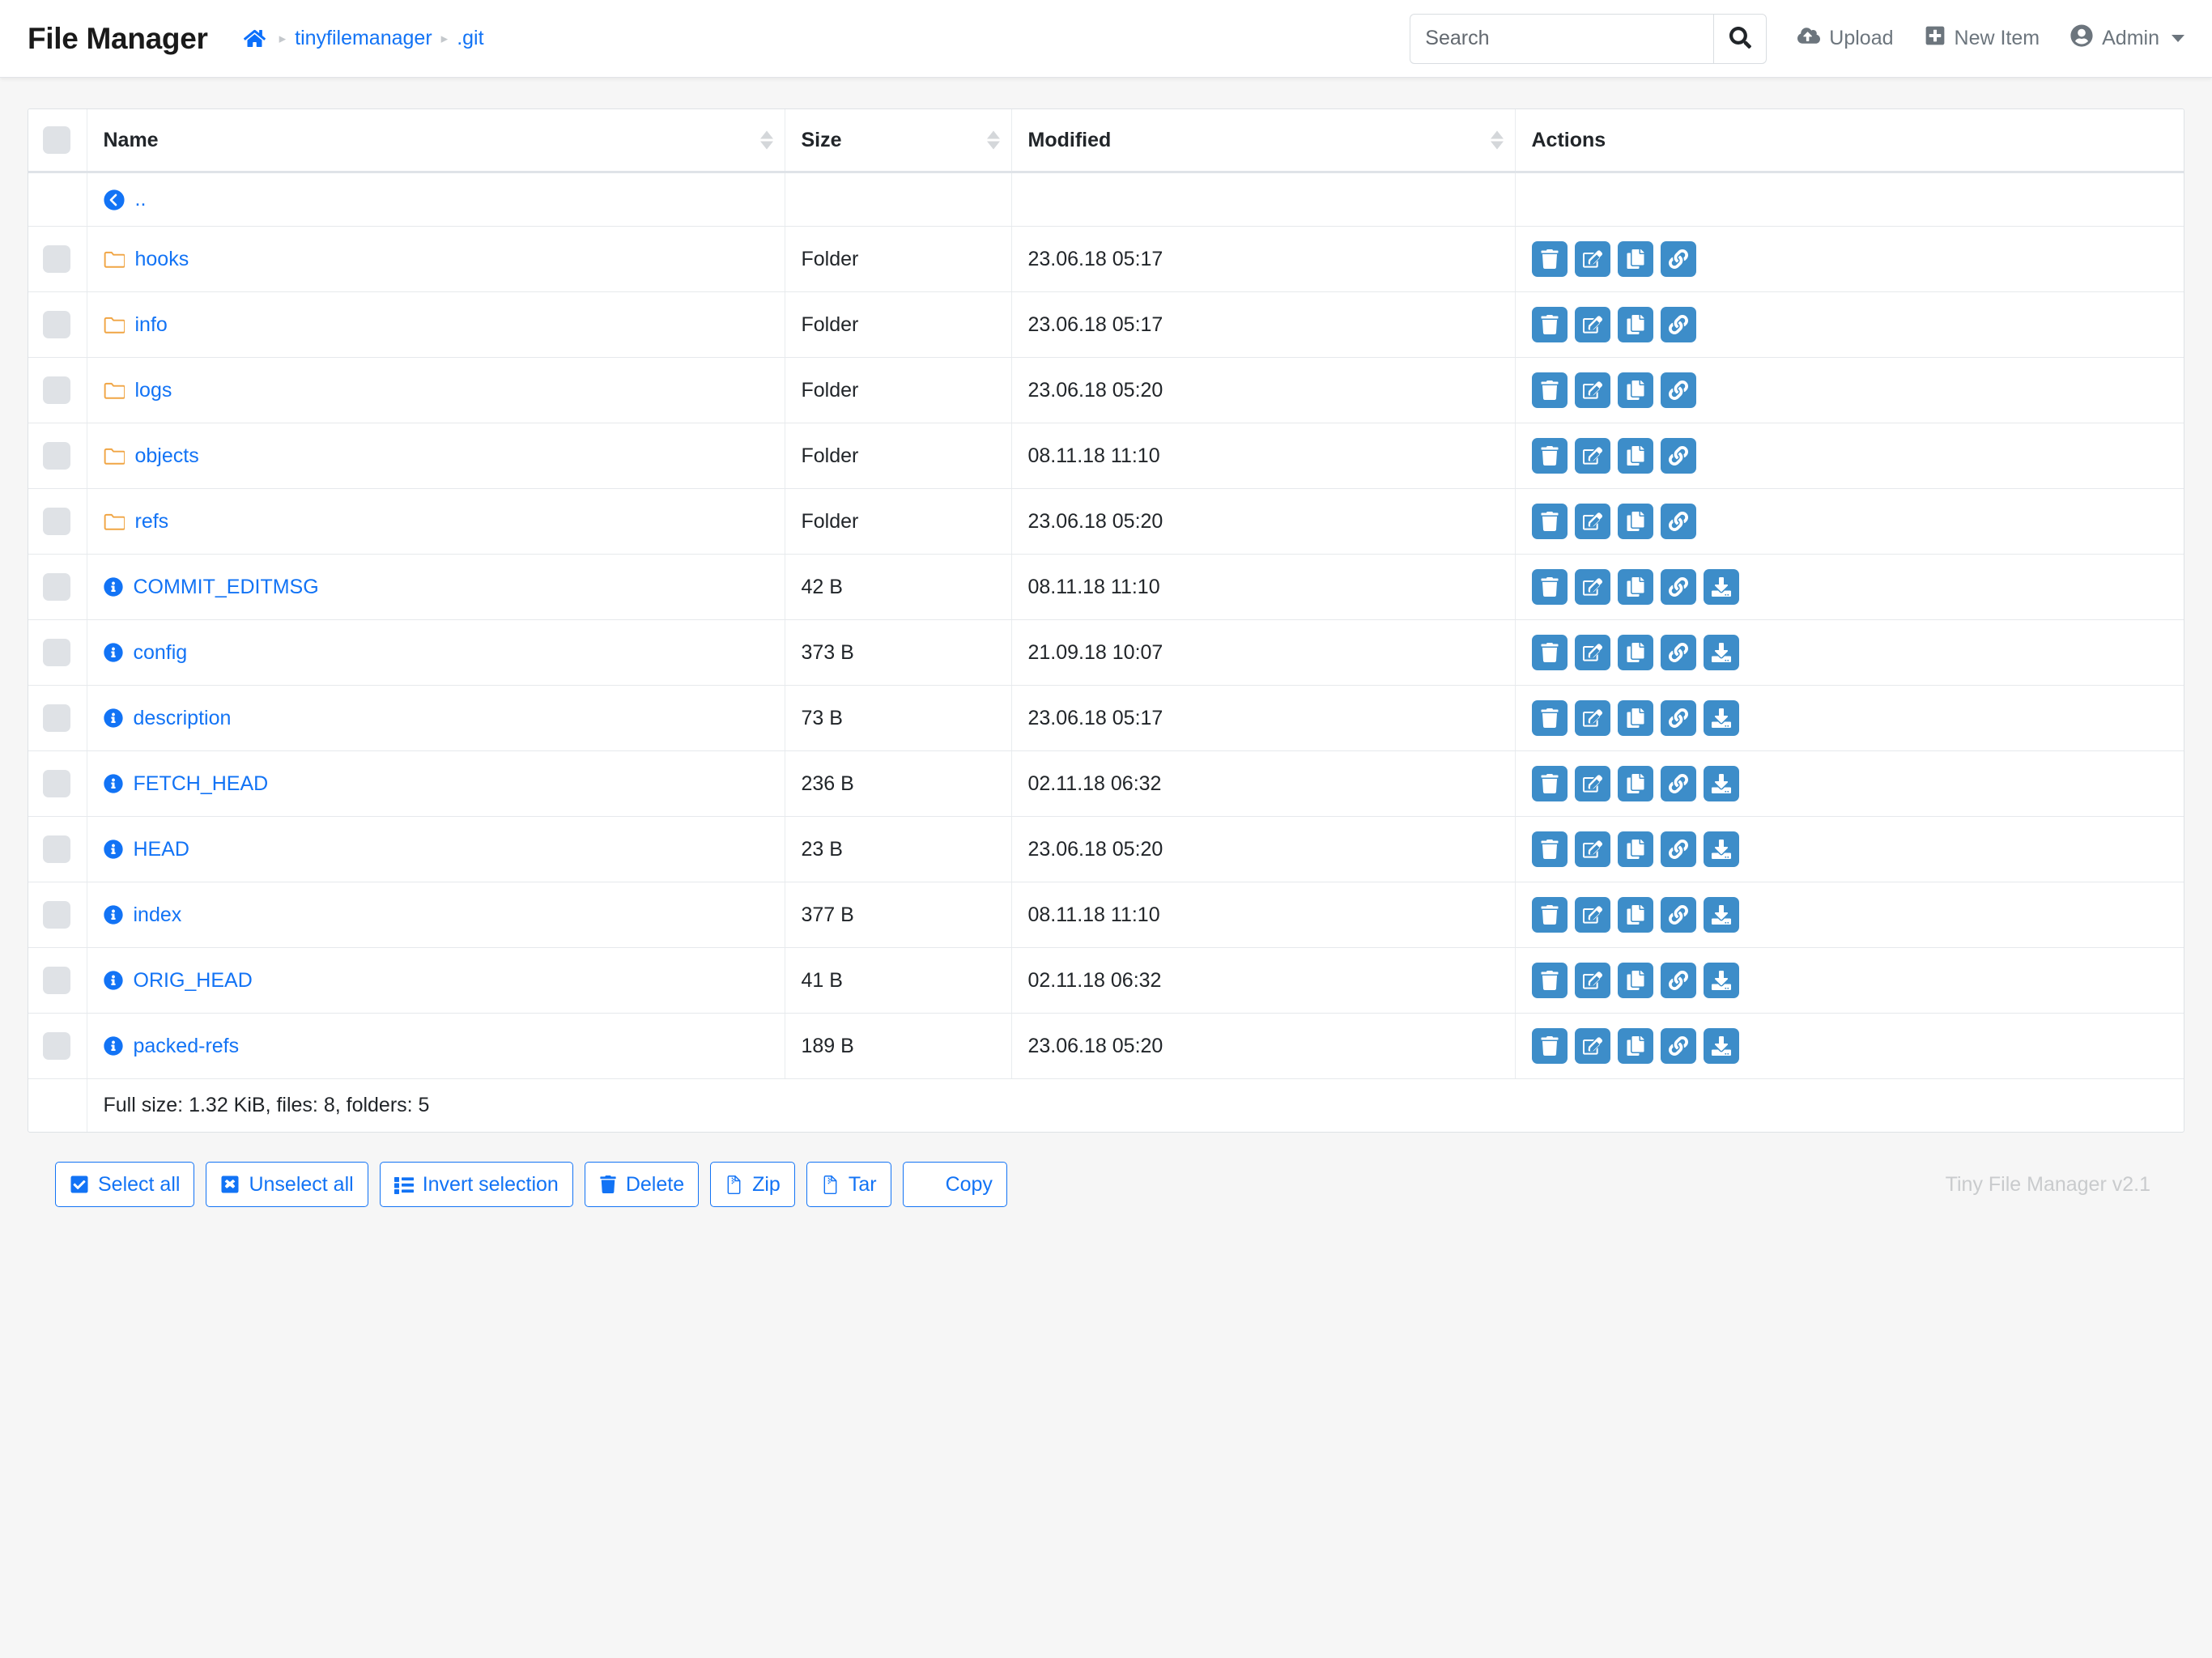 The image size is (2212, 1658). What do you see at coordinates (470, 38) in the screenshot?
I see `breadcrumb-item-git: .git` at bounding box center [470, 38].